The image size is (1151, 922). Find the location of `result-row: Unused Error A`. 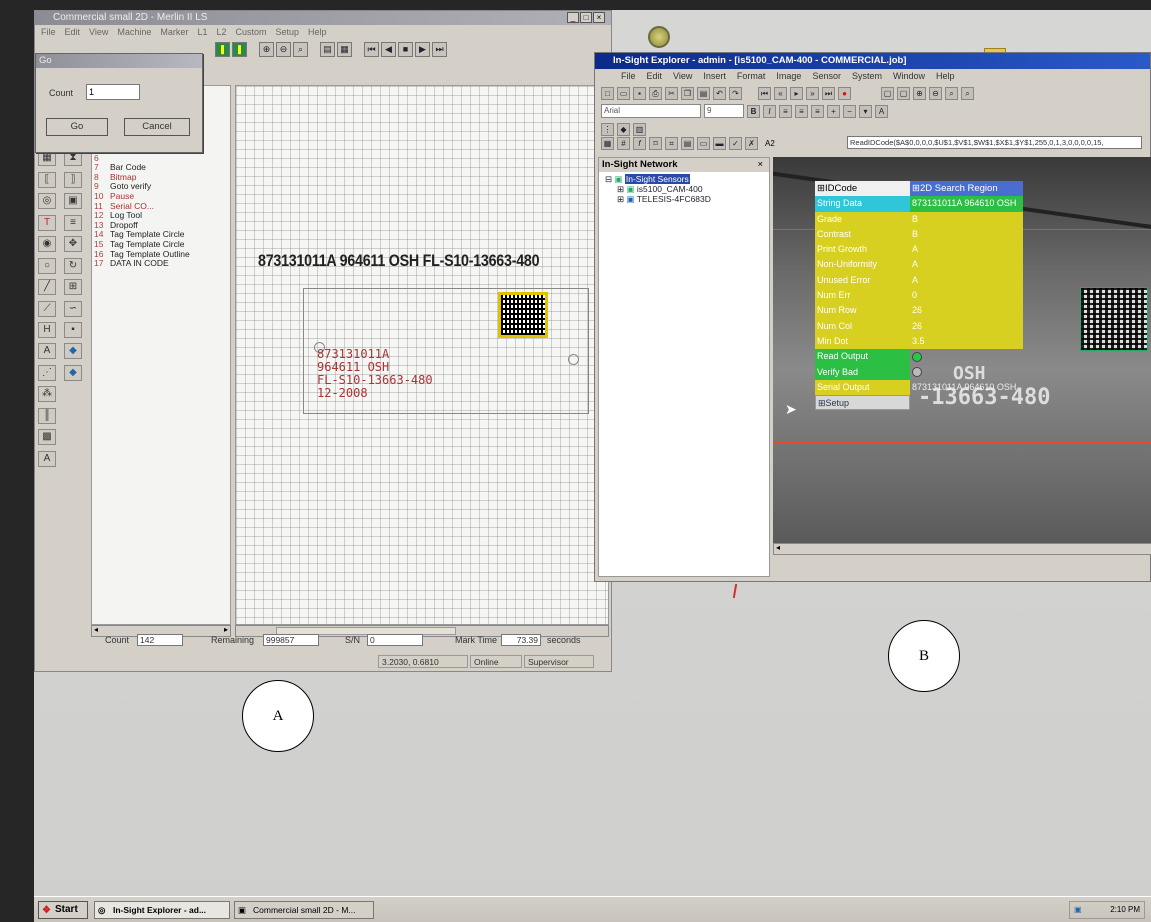

result-row: Unused Error A is located at coordinates (919, 280).